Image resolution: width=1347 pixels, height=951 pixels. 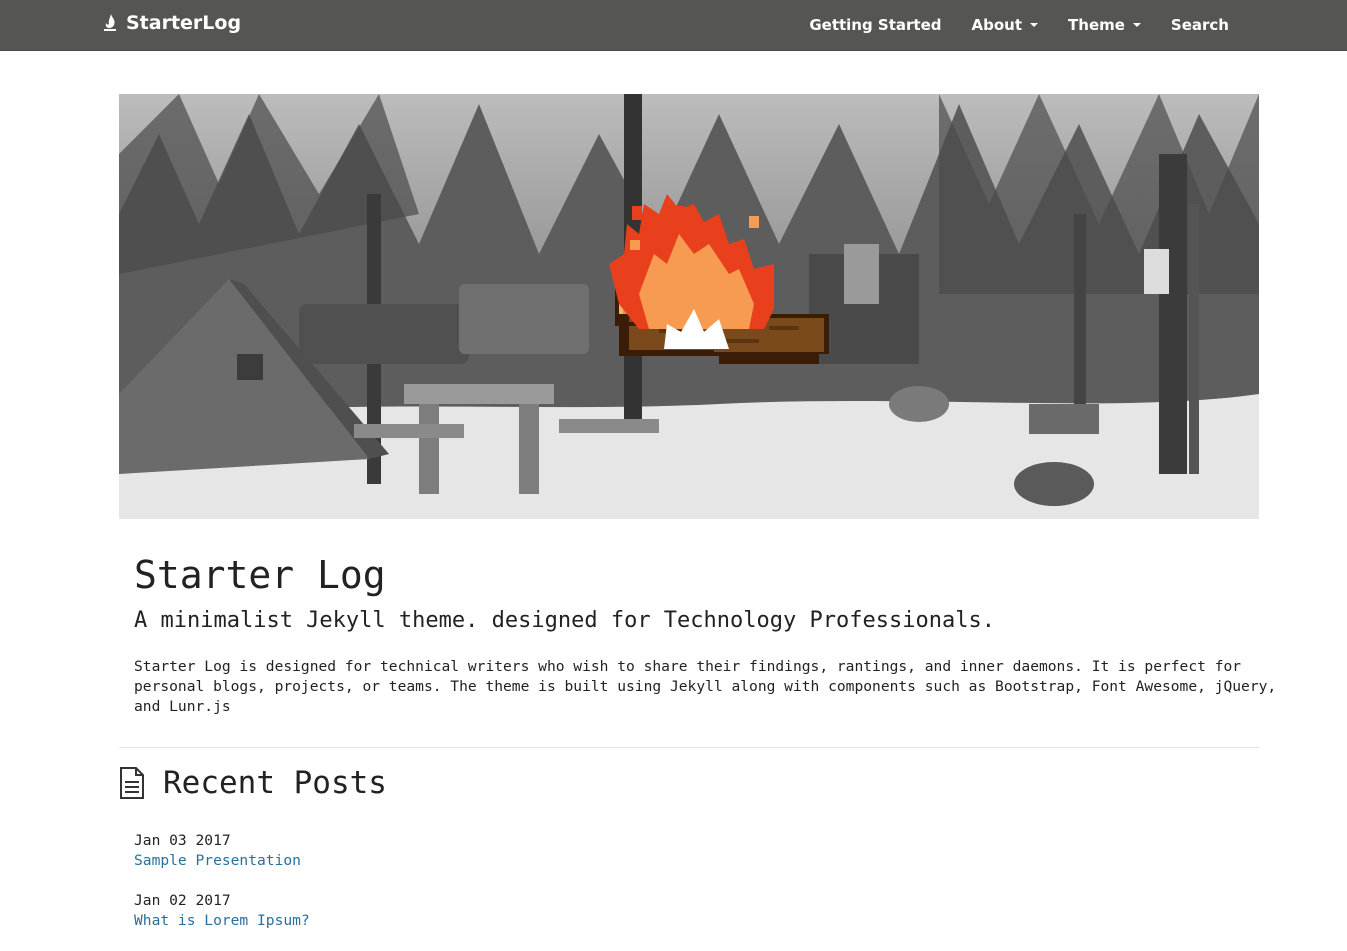 I want to click on recent-posts-heading: Recent Posts, so click(x=253, y=783).